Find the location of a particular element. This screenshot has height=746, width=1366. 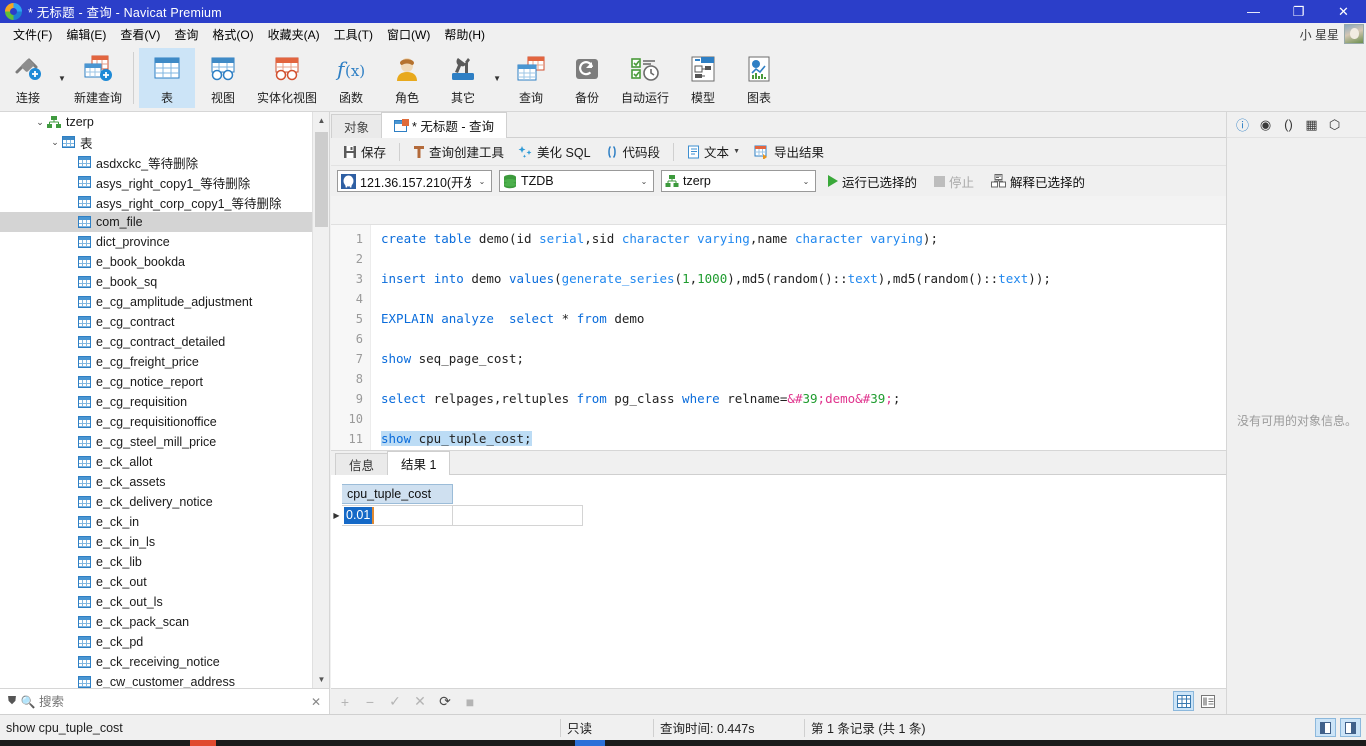

tree-search-bar: ⛊ 🔍 ✕ is located at coordinates (165, 701).